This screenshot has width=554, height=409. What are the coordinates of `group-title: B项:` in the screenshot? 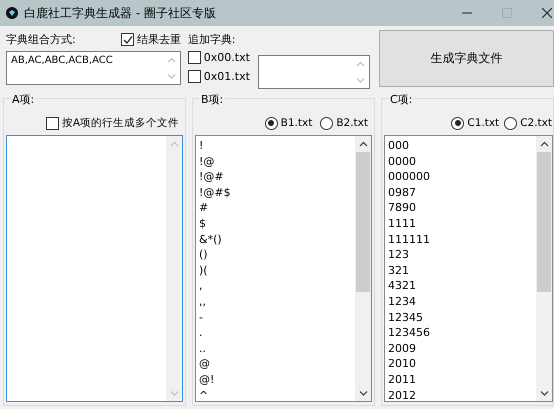 It's located at (212, 99).